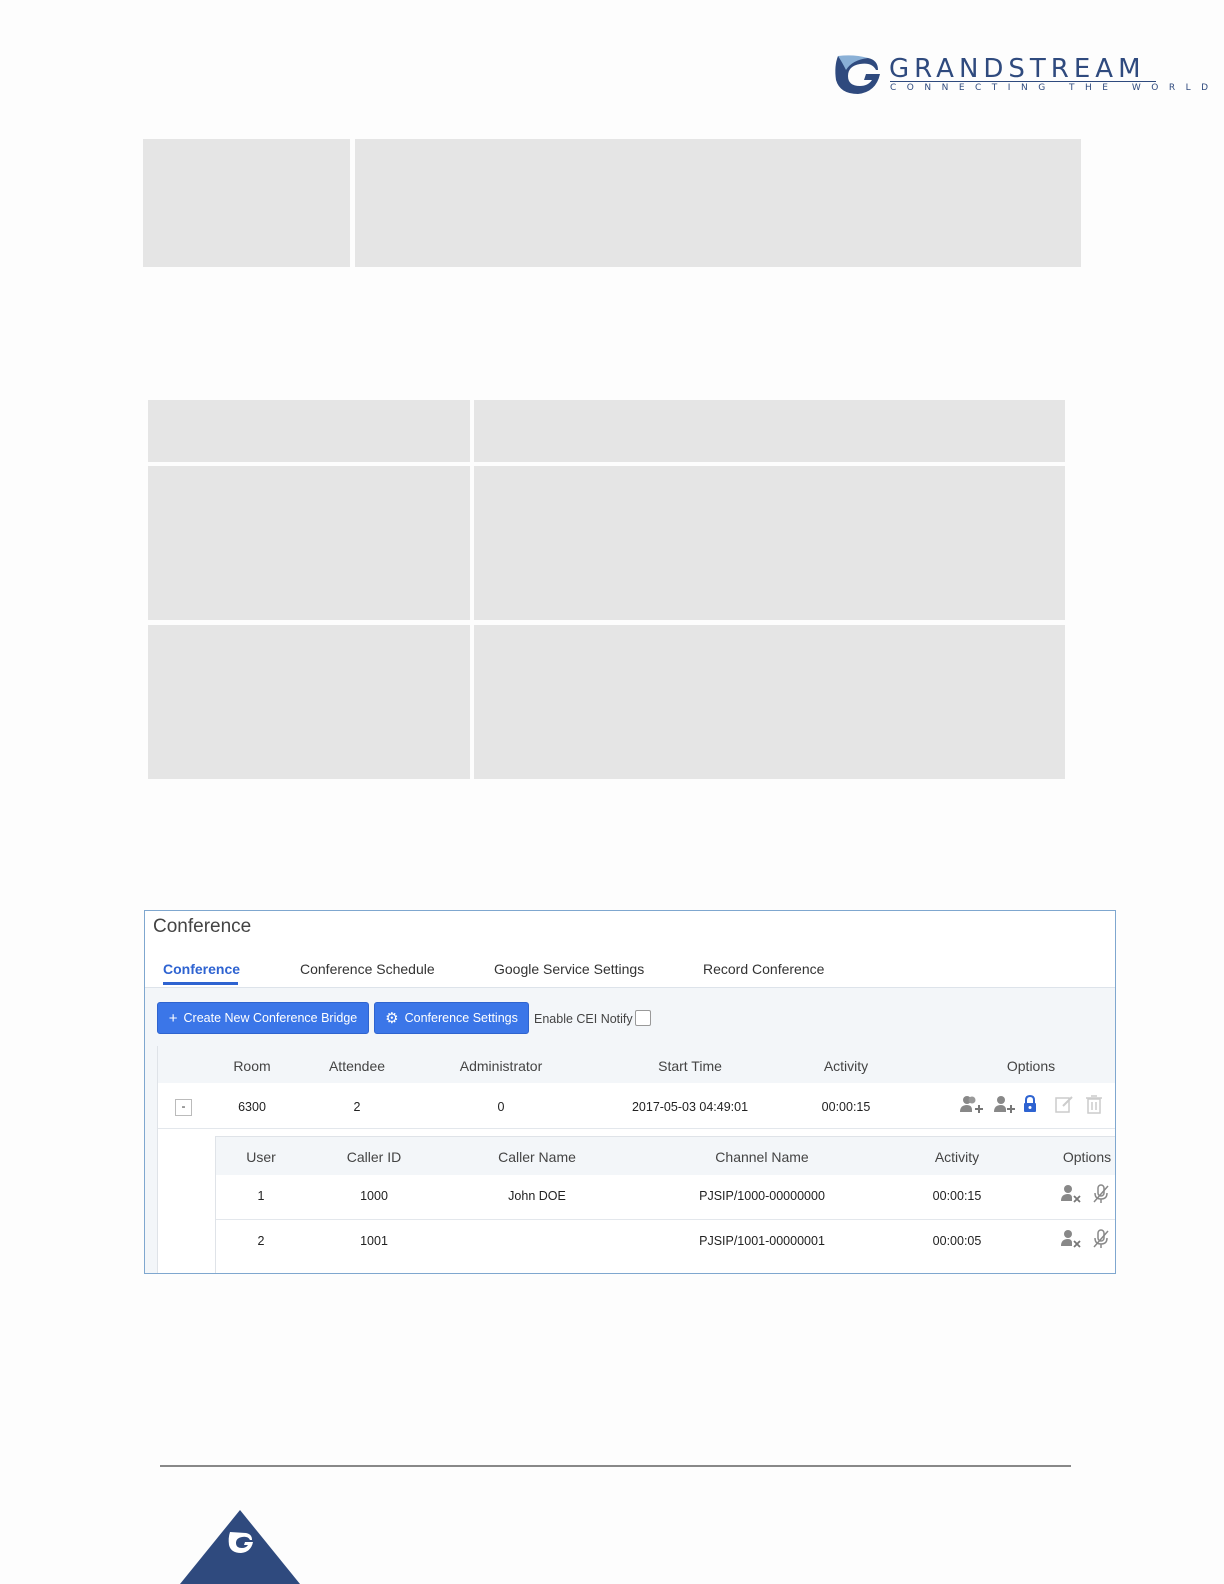 This screenshot has height=1584, width=1224. Describe the element at coordinates (972, 1105) in the screenshot. I see `invite-multiple-users-icon` at that location.